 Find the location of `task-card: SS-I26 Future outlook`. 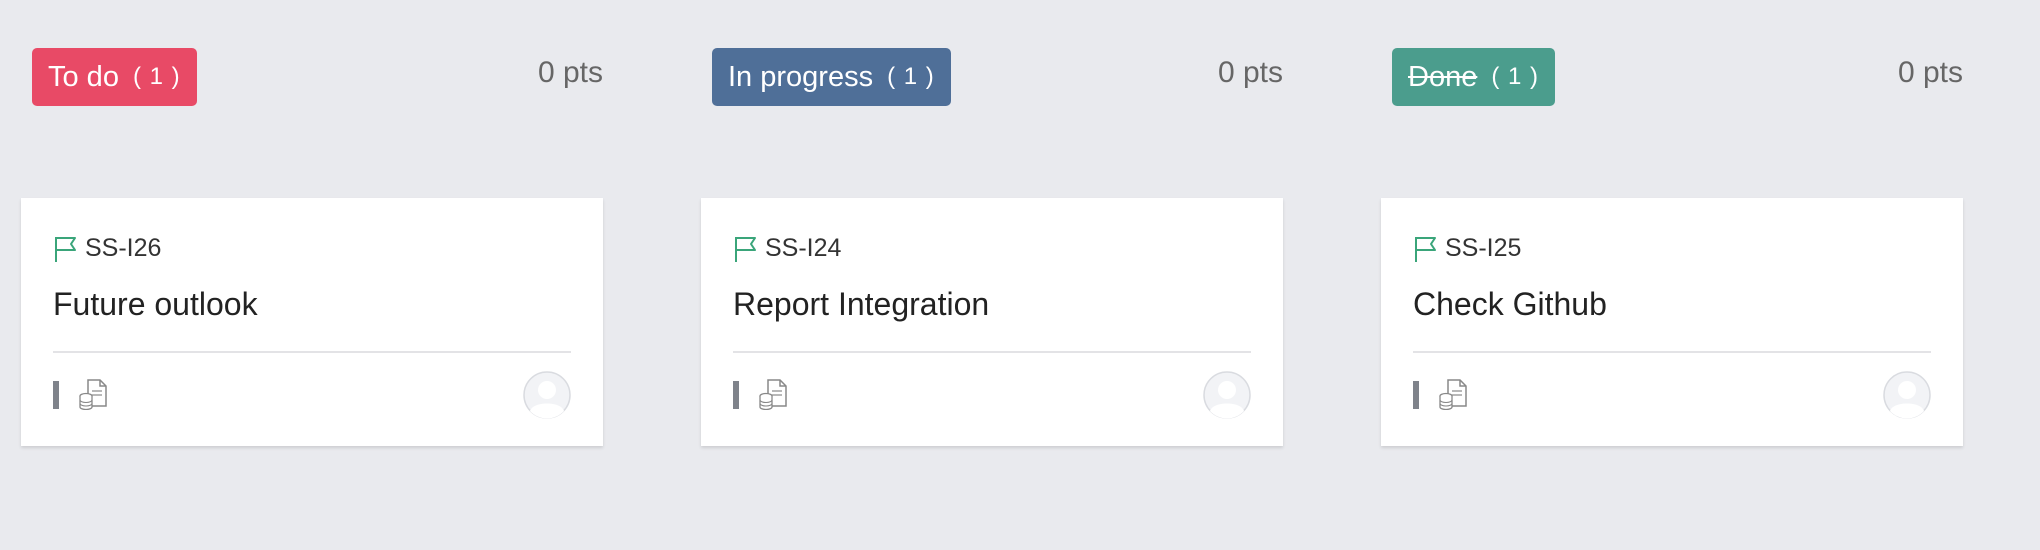

task-card: SS-I26 Future outlook is located at coordinates (312, 322).